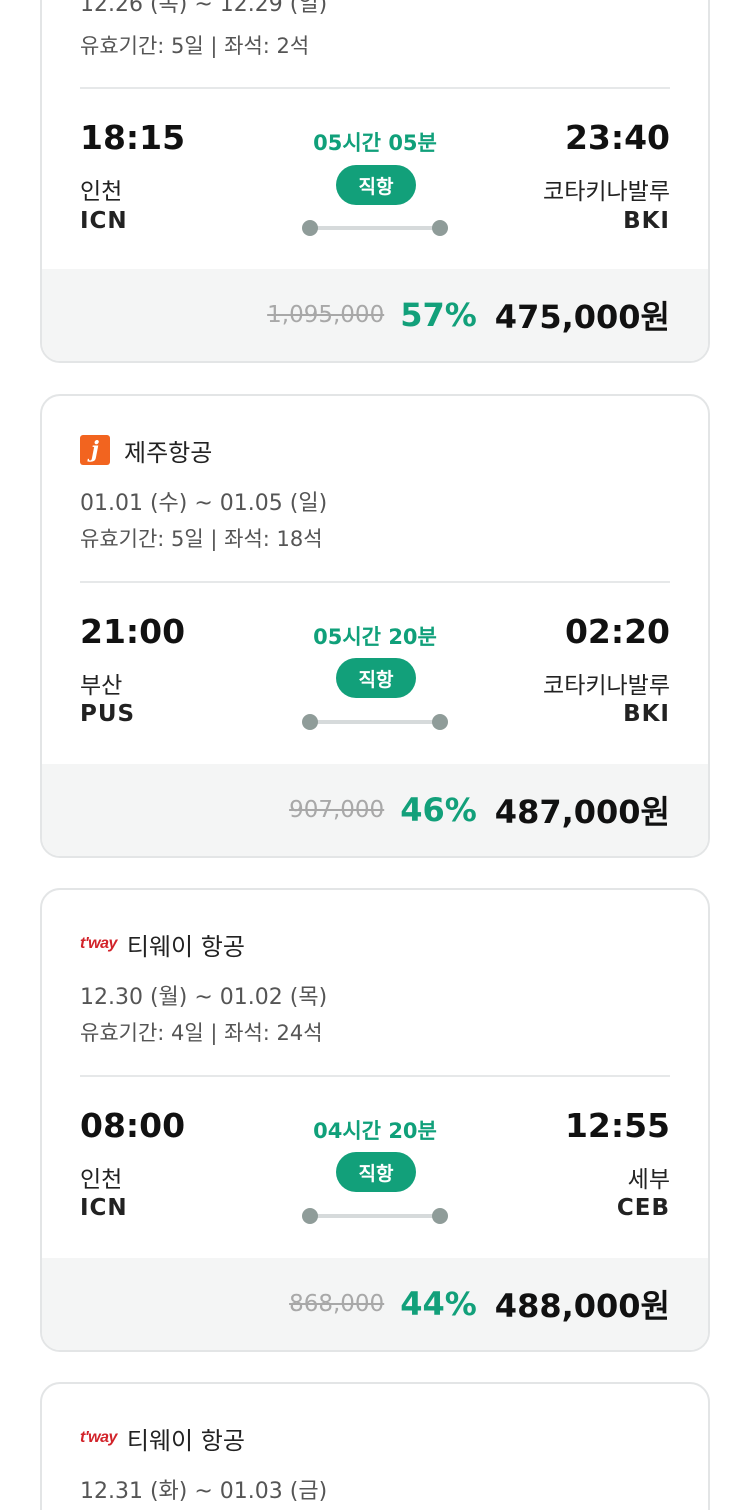 The image size is (750, 1510). What do you see at coordinates (201, 539) in the screenshot?
I see `validity-seats: 유효기간: 5일 | 좌석: 18석` at bounding box center [201, 539].